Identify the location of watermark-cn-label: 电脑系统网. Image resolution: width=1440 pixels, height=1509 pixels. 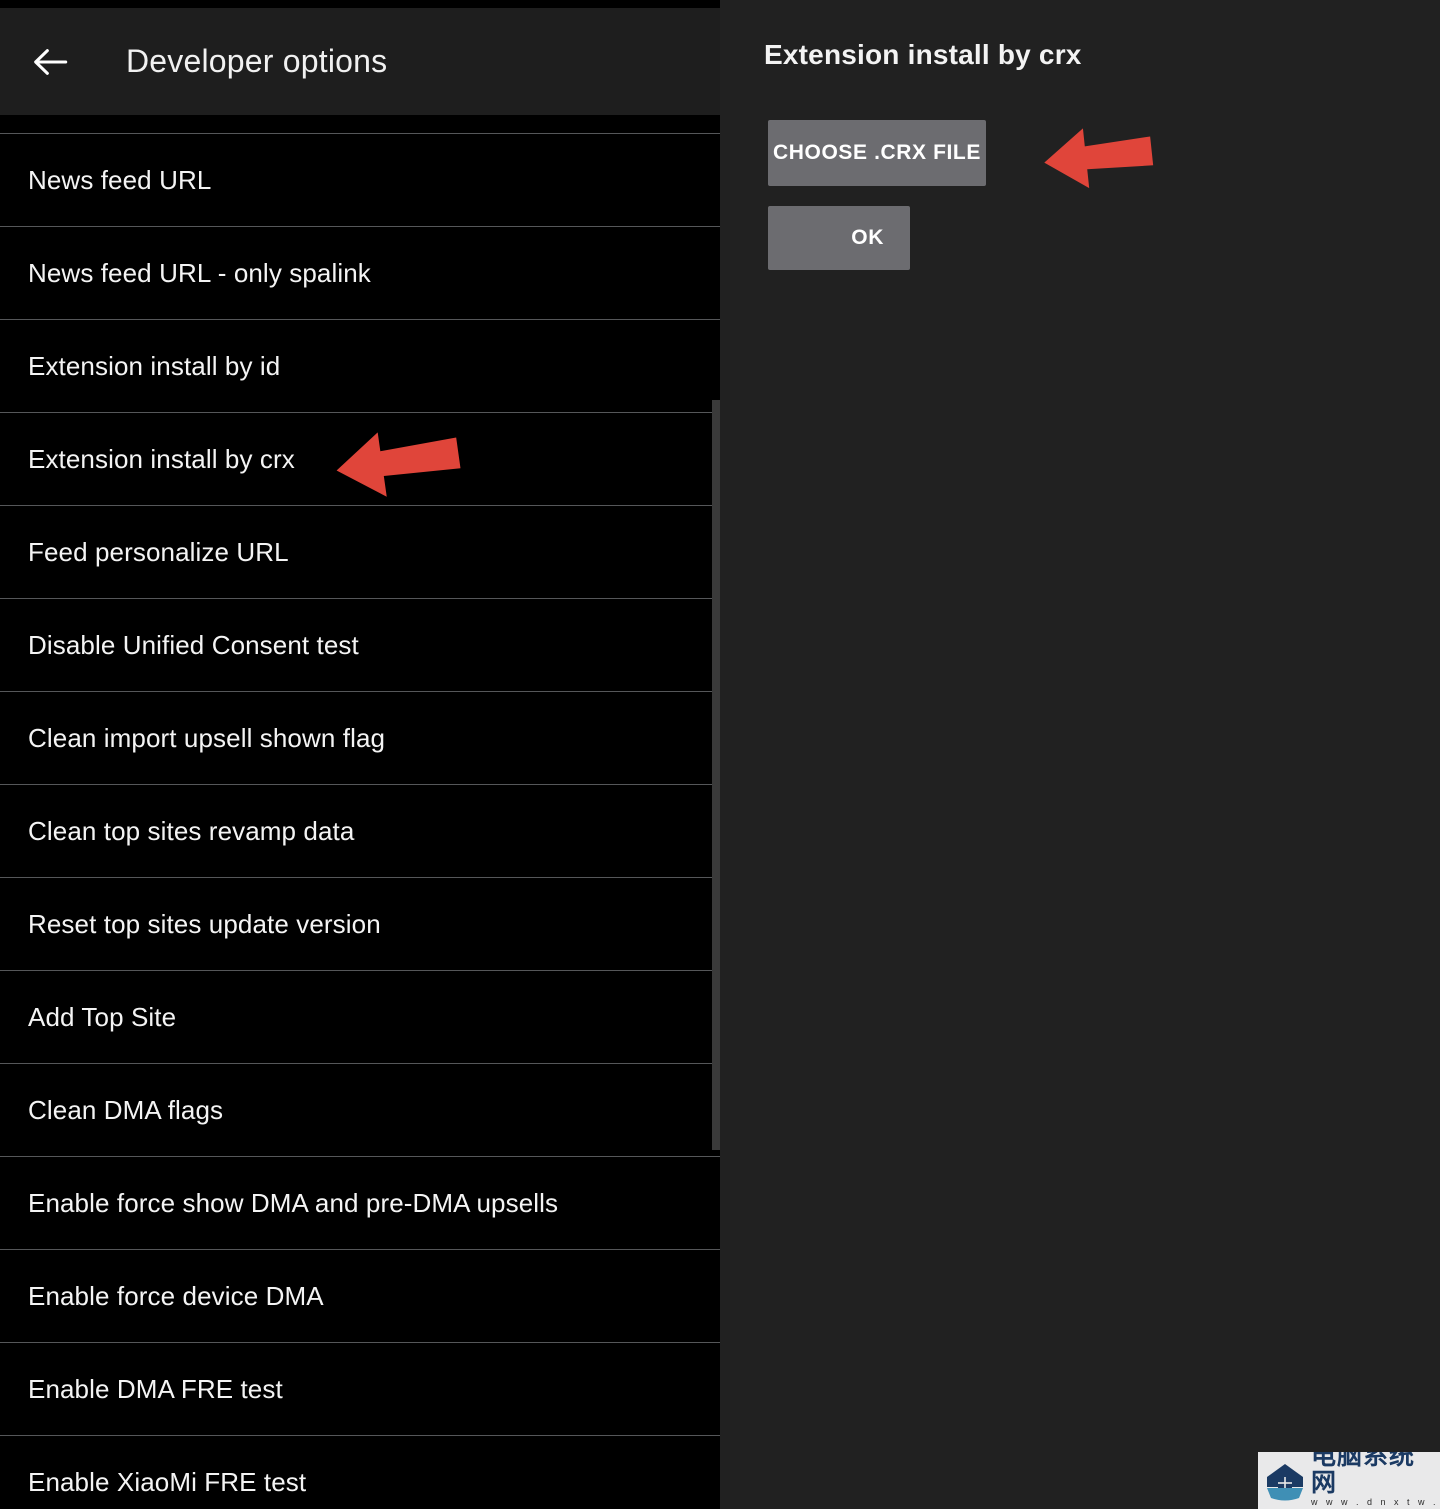
(1363, 1474).